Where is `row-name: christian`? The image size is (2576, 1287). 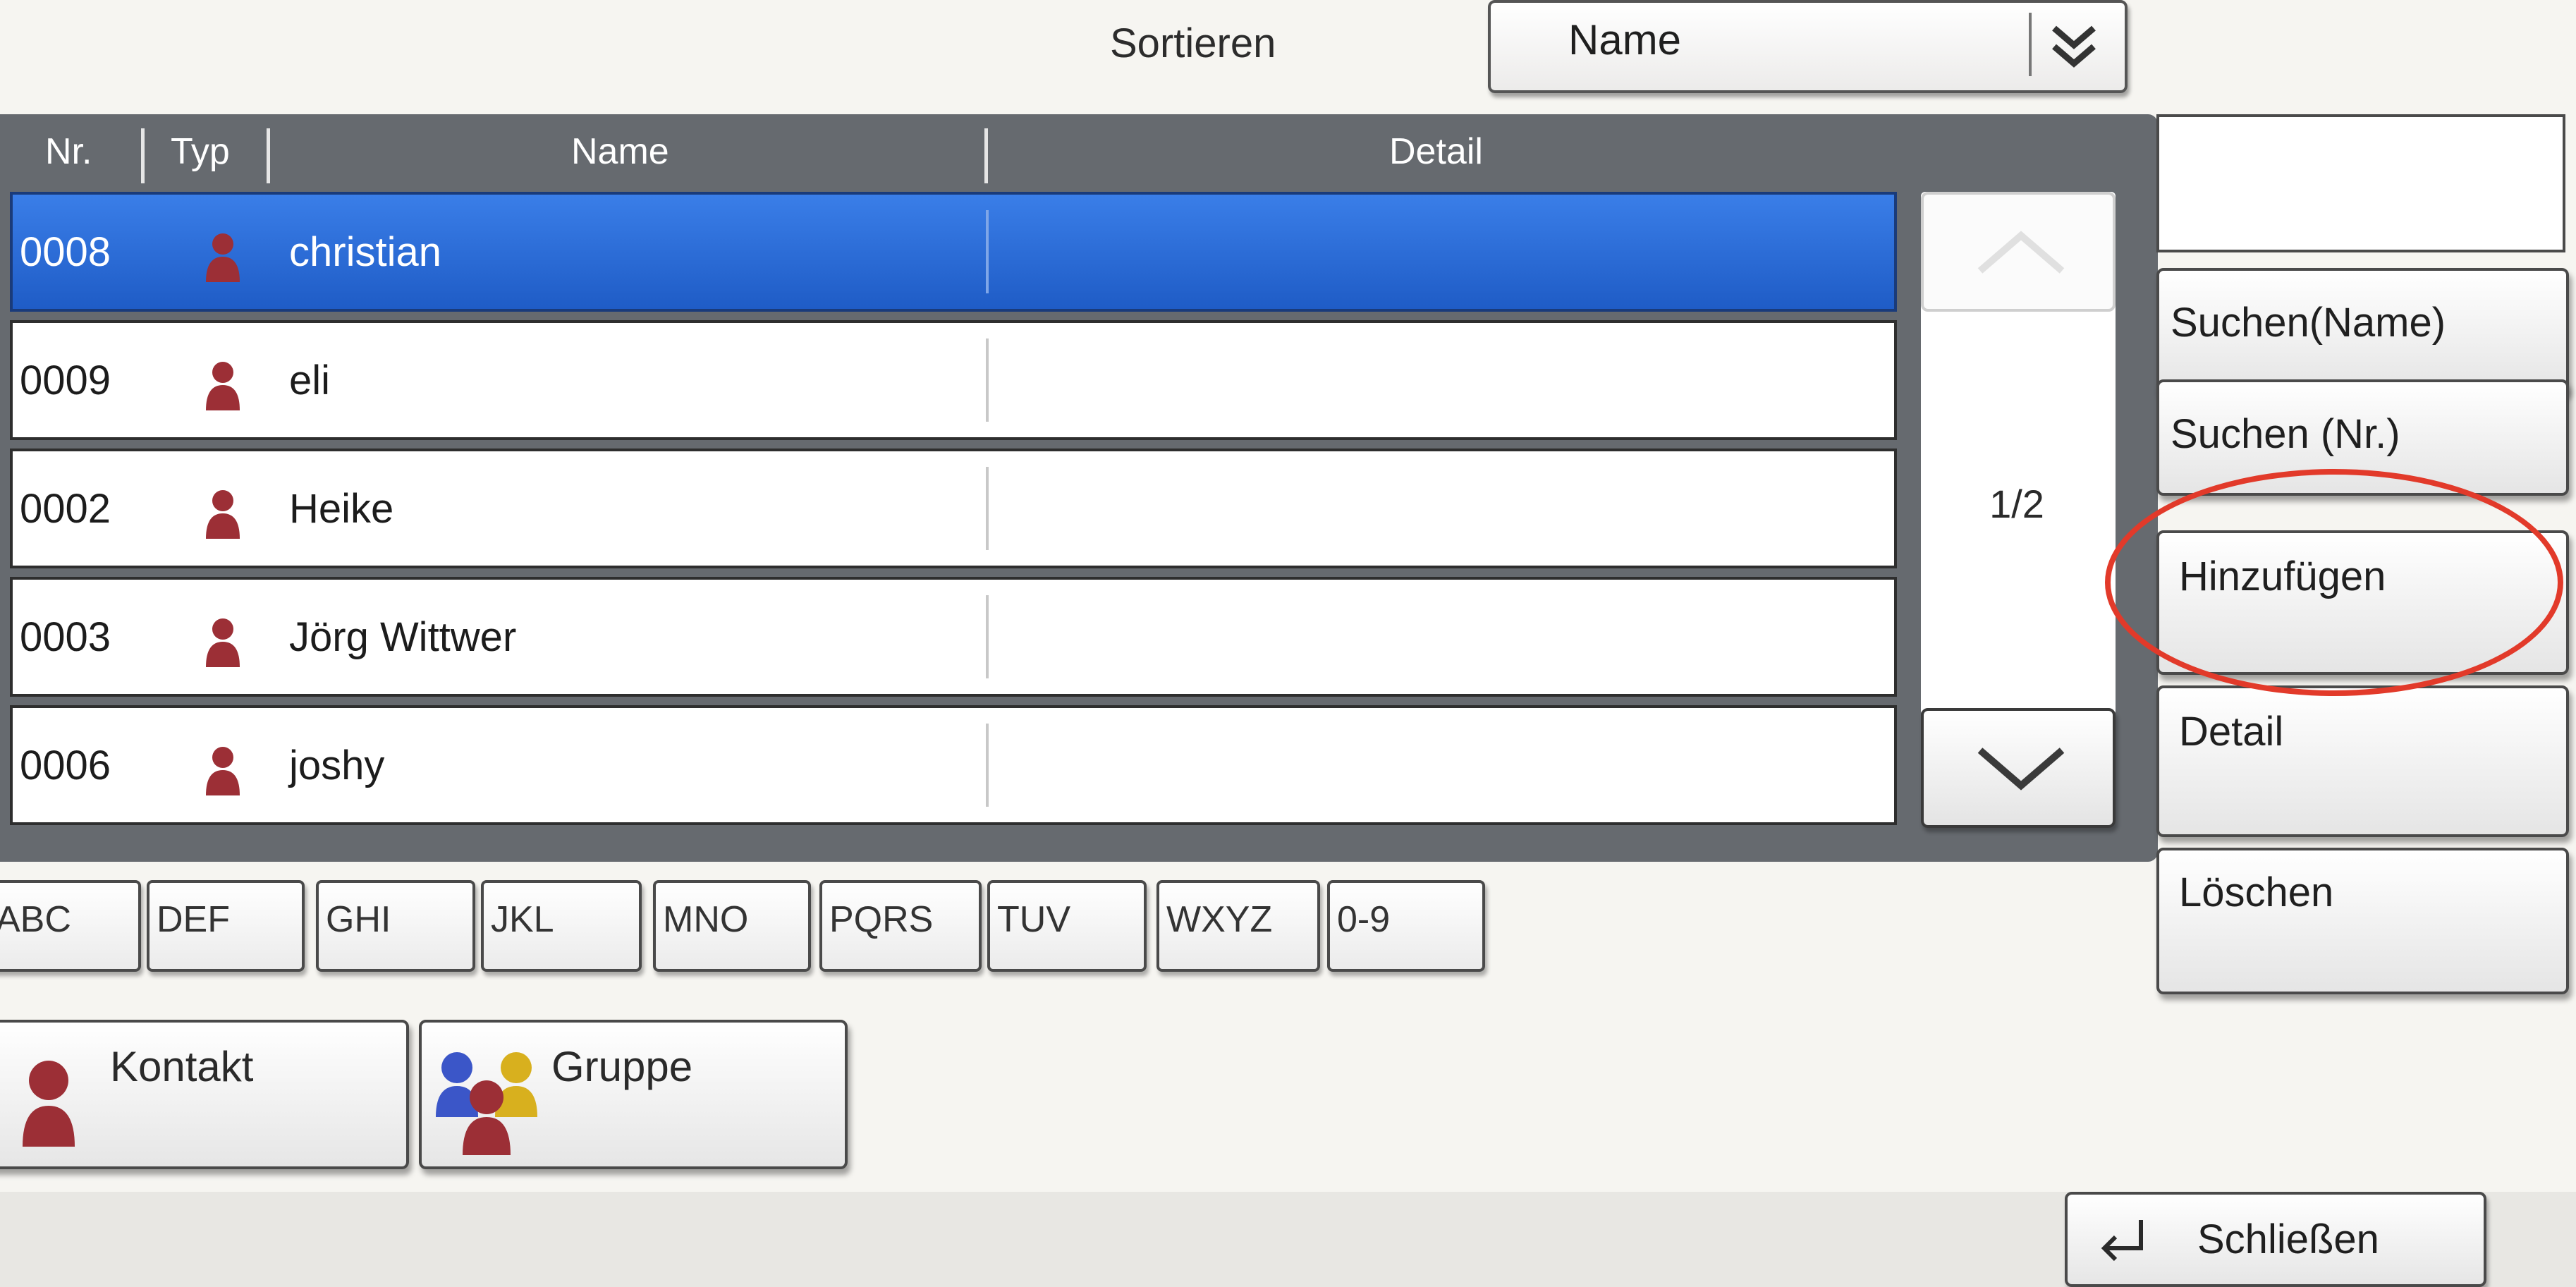 row-name: christian is located at coordinates (365, 252).